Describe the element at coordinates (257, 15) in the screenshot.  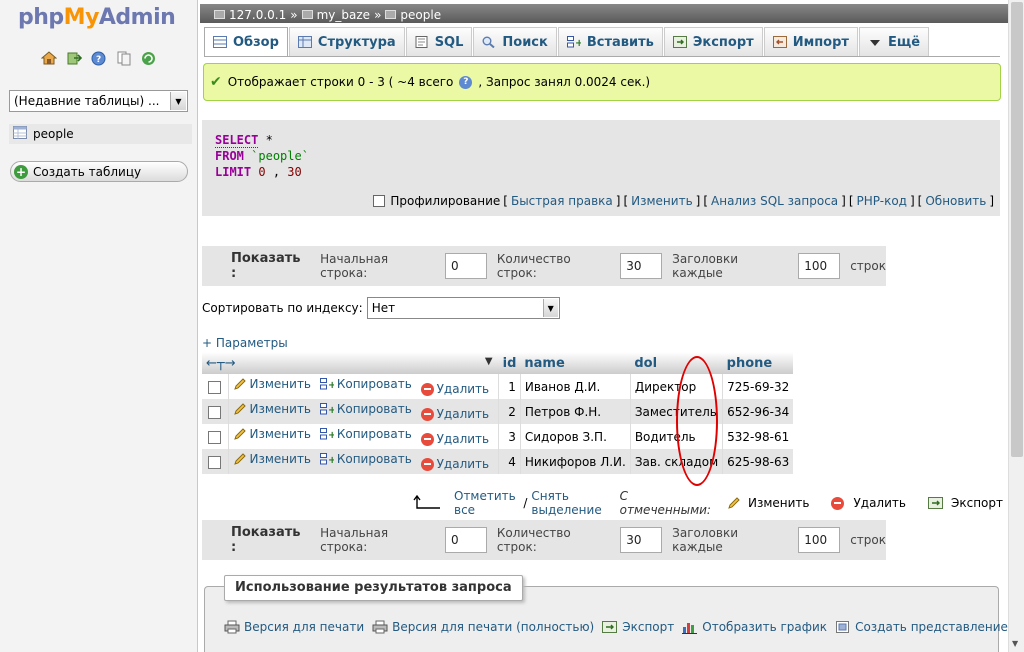
I see `breadcrumb-server: 127.0.0.1` at that location.